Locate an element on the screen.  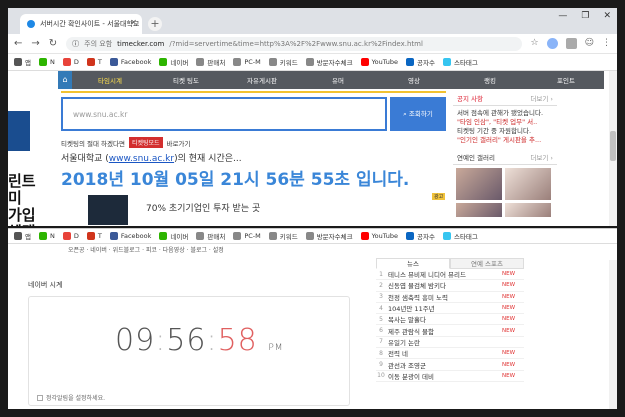
lookup-button: ⌕ 조회하기 is located at coordinates (418, 114).